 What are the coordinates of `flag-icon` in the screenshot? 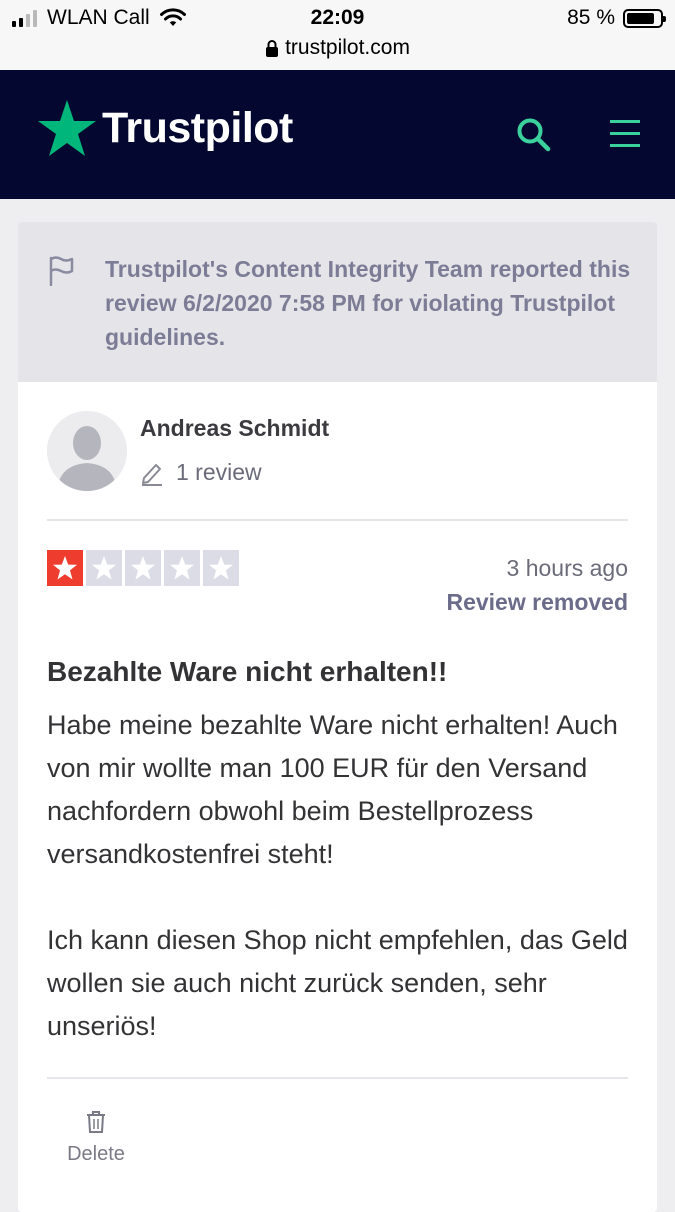 It's located at (61, 271).